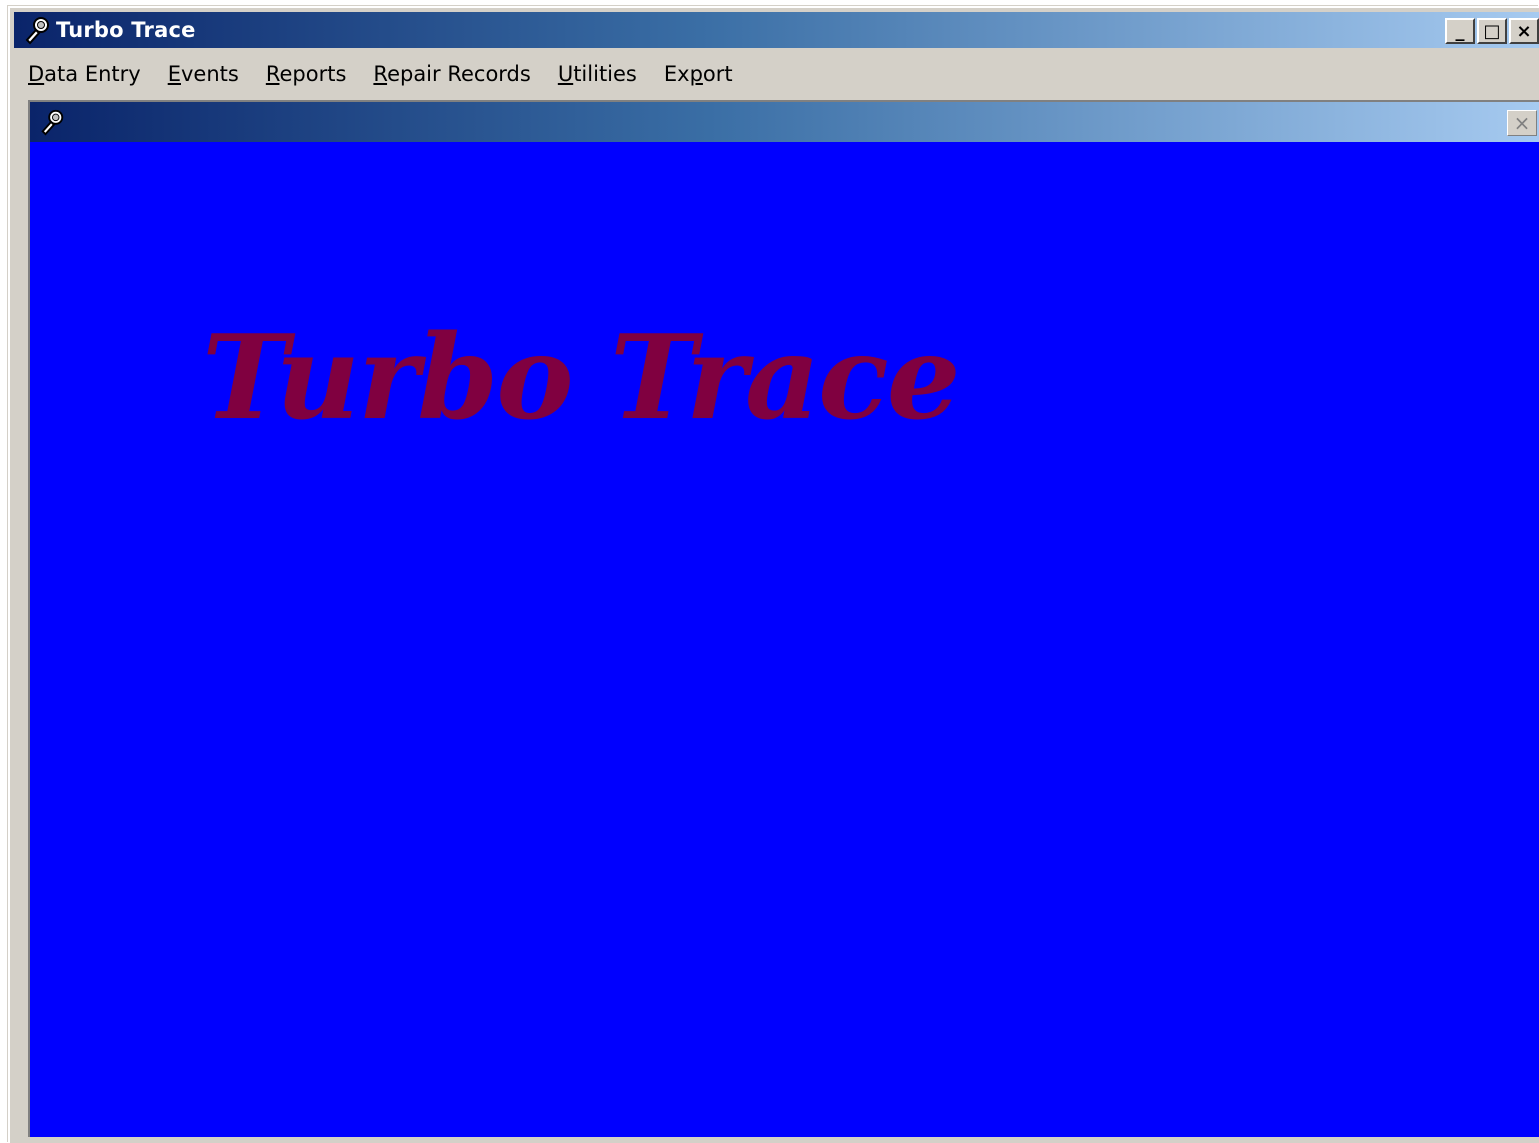  What do you see at coordinates (36, 74) in the screenshot?
I see `menu-accelerator: D` at bounding box center [36, 74].